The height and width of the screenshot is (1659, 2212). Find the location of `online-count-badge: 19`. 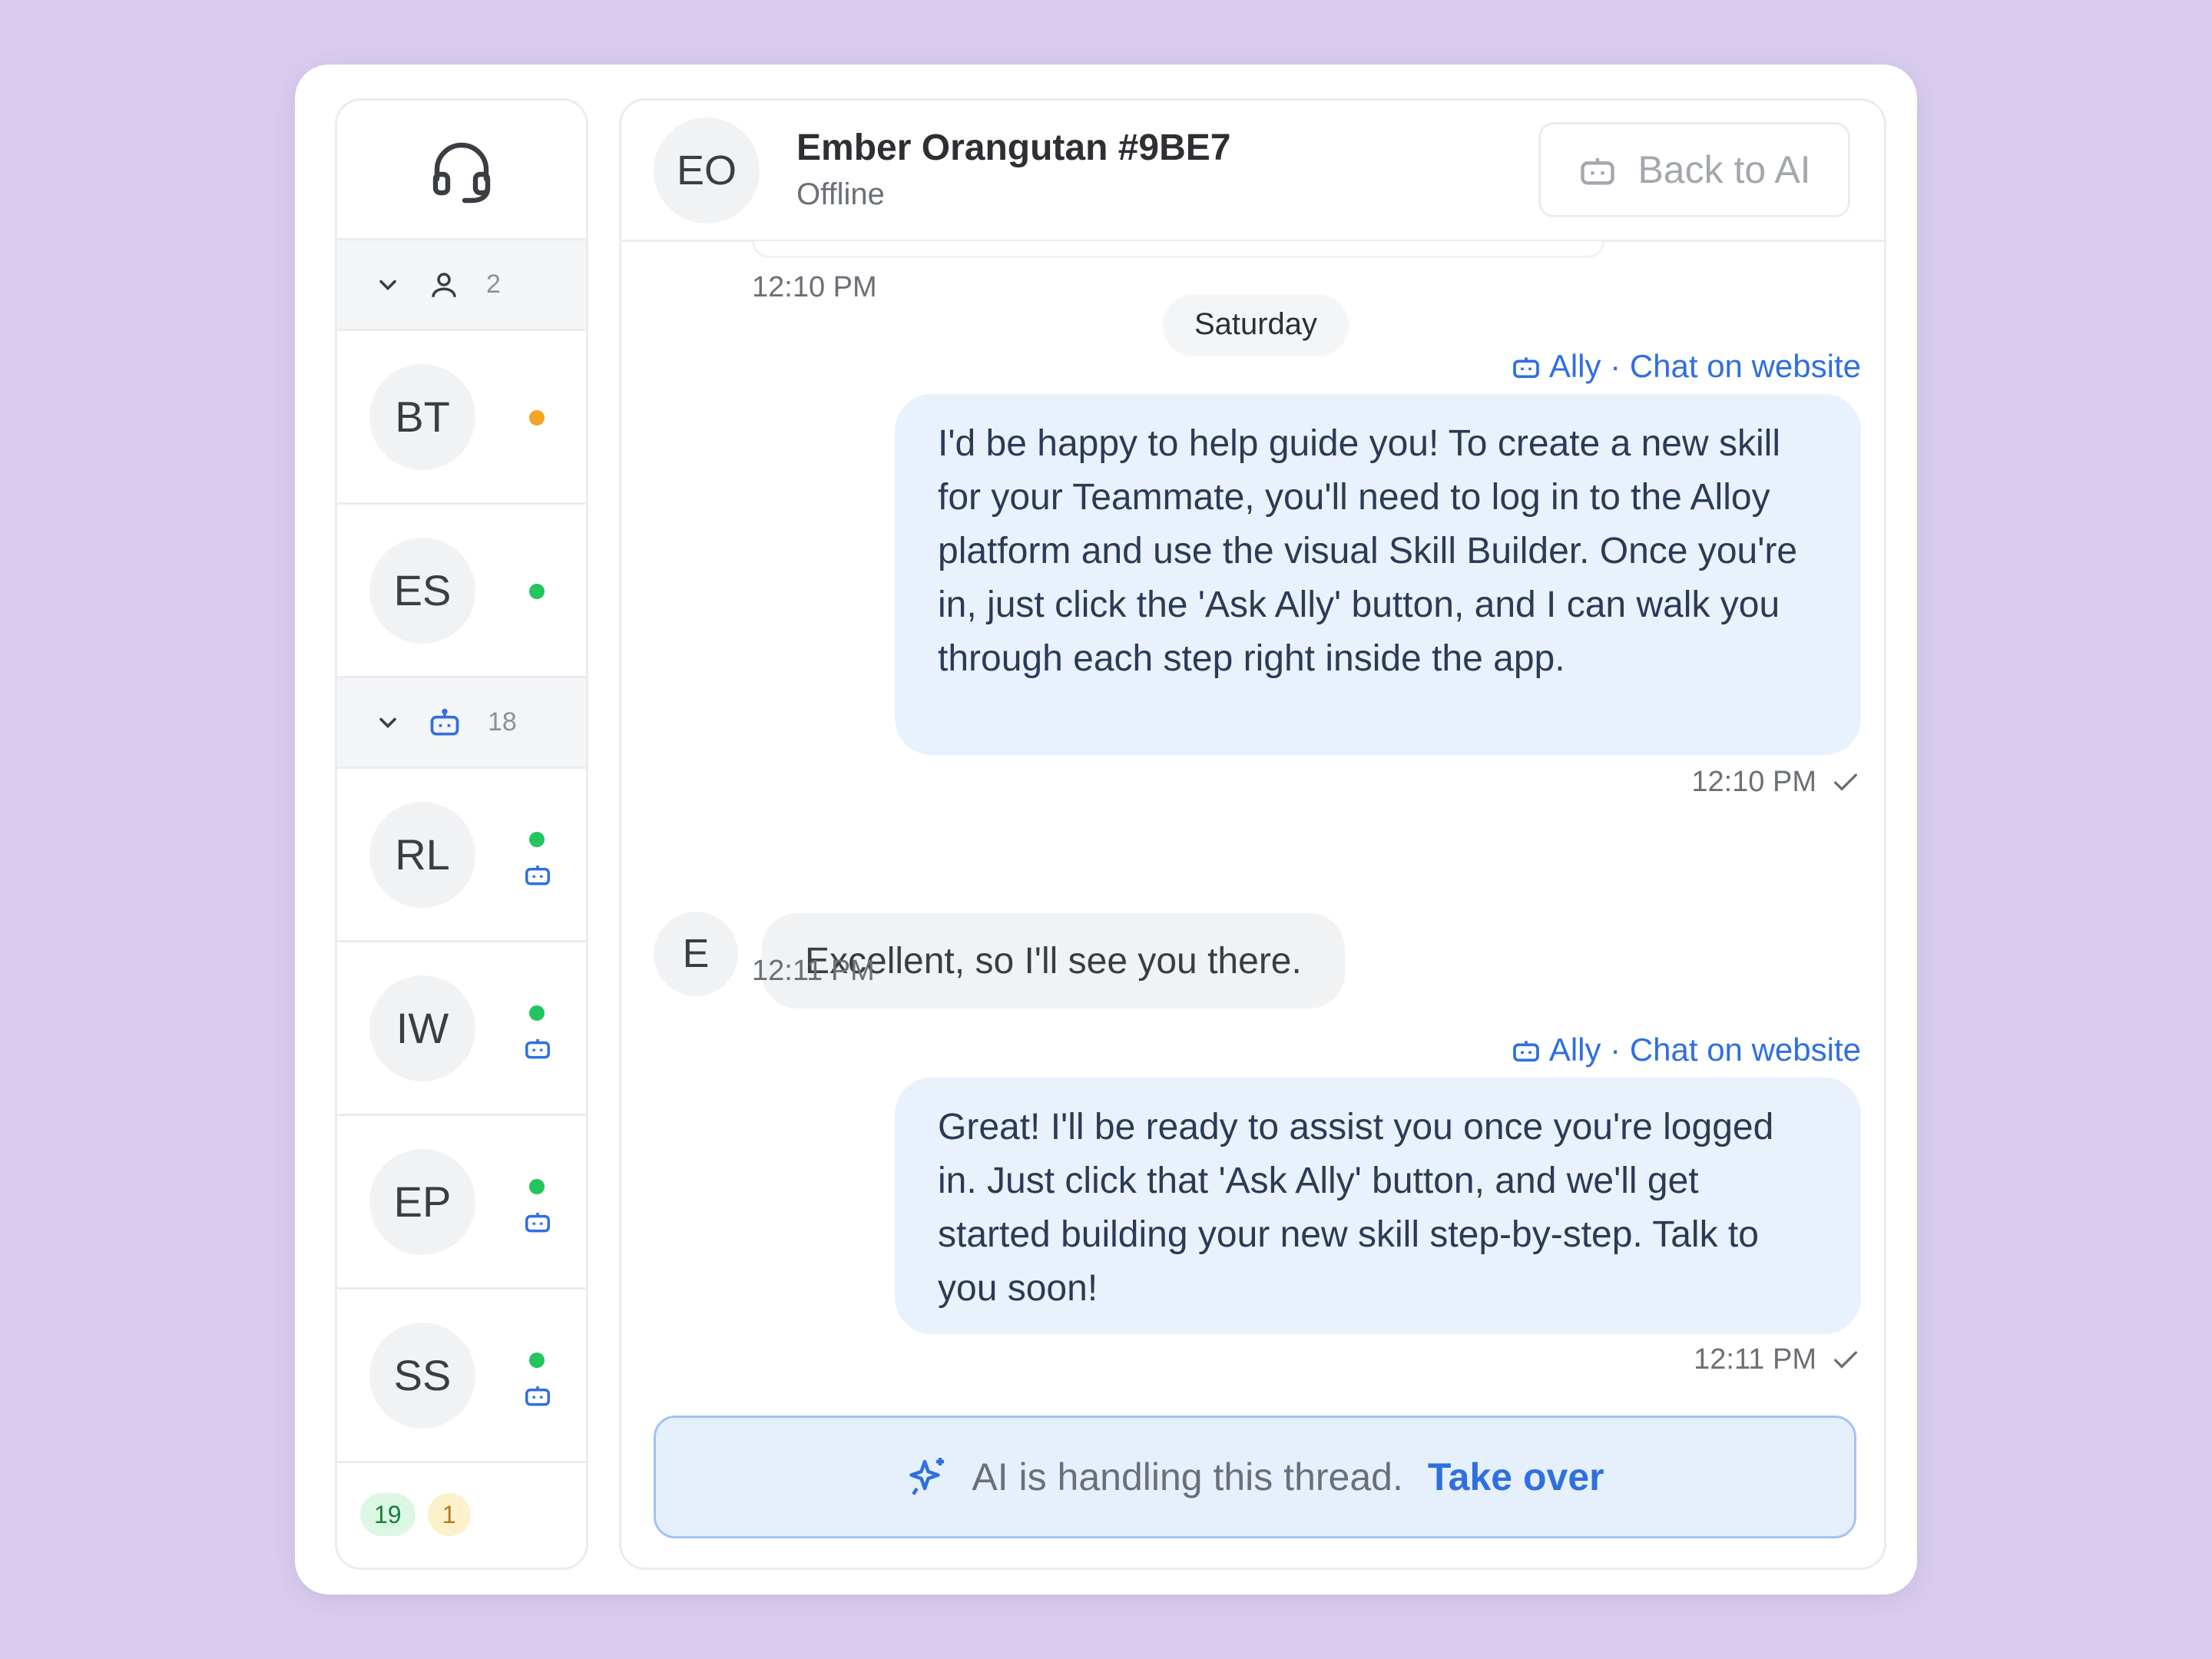

online-count-badge: 19 is located at coordinates (388, 1514).